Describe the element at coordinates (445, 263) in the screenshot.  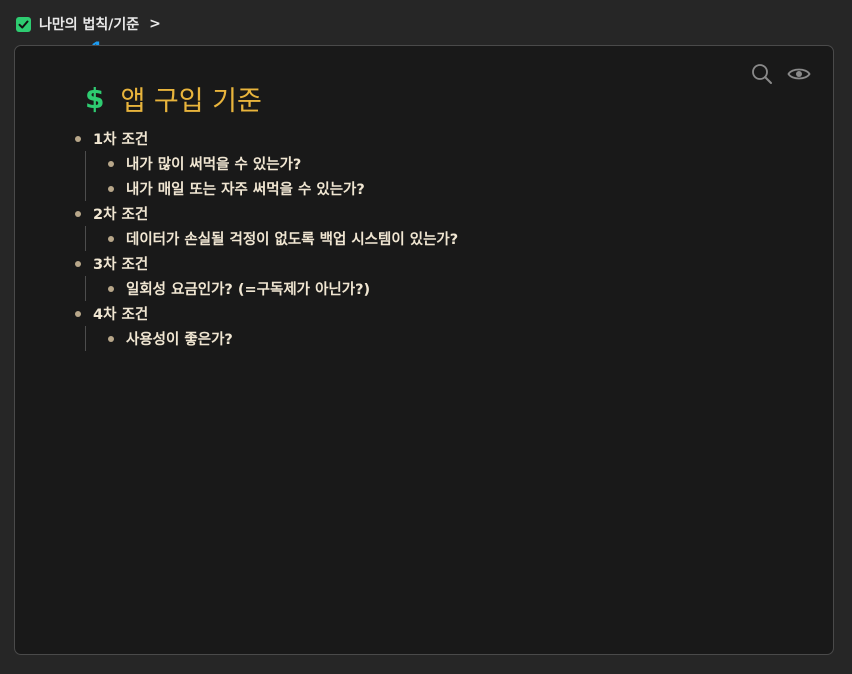
I see `outline-row: 3차 조건` at that location.